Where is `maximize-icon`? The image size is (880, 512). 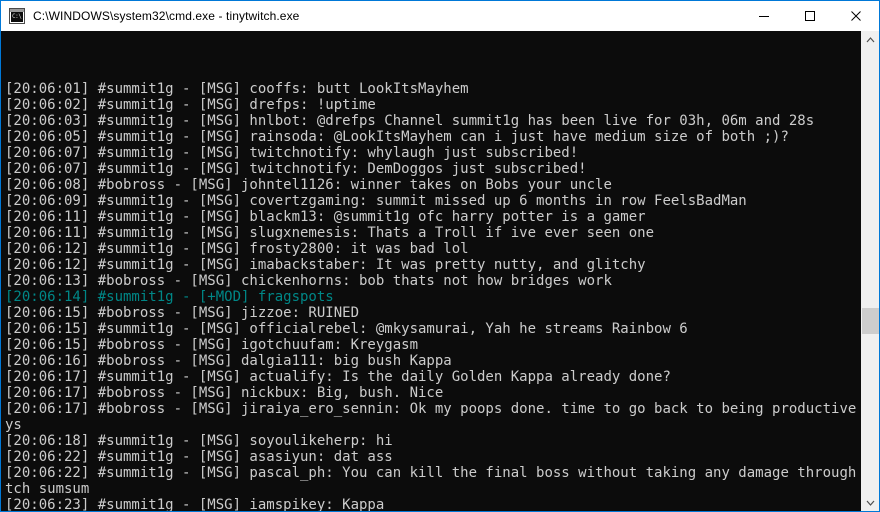
maximize-icon is located at coordinates (810, 16).